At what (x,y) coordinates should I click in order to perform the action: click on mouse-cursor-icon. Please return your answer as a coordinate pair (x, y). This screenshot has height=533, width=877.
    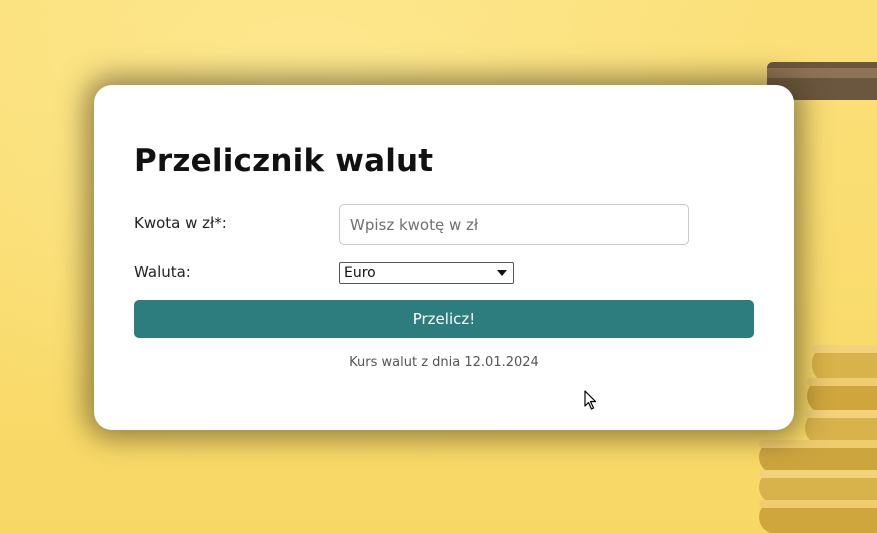
    Looking at the image, I should click on (590, 400).